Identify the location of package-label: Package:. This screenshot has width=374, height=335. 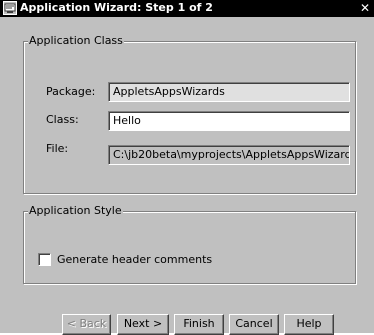
(71, 91).